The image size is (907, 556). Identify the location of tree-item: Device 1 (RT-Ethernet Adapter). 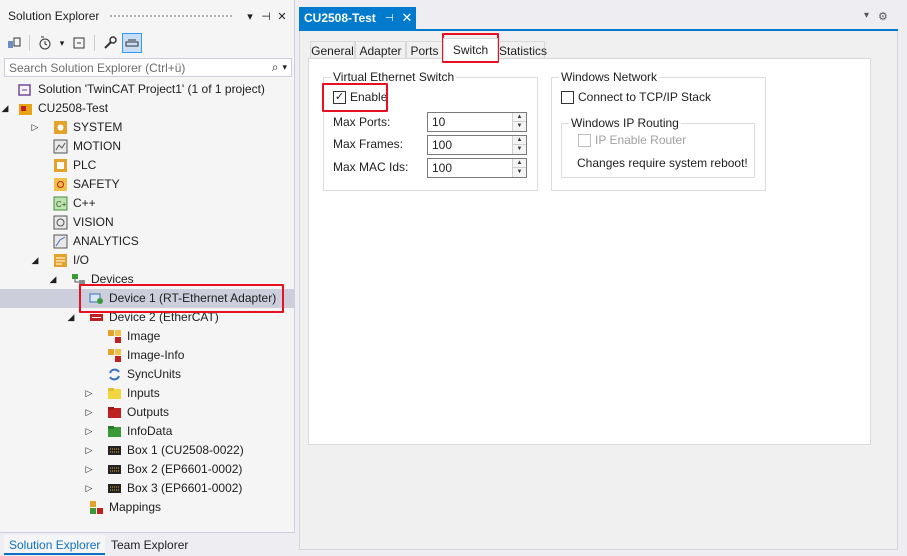
(147, 298).